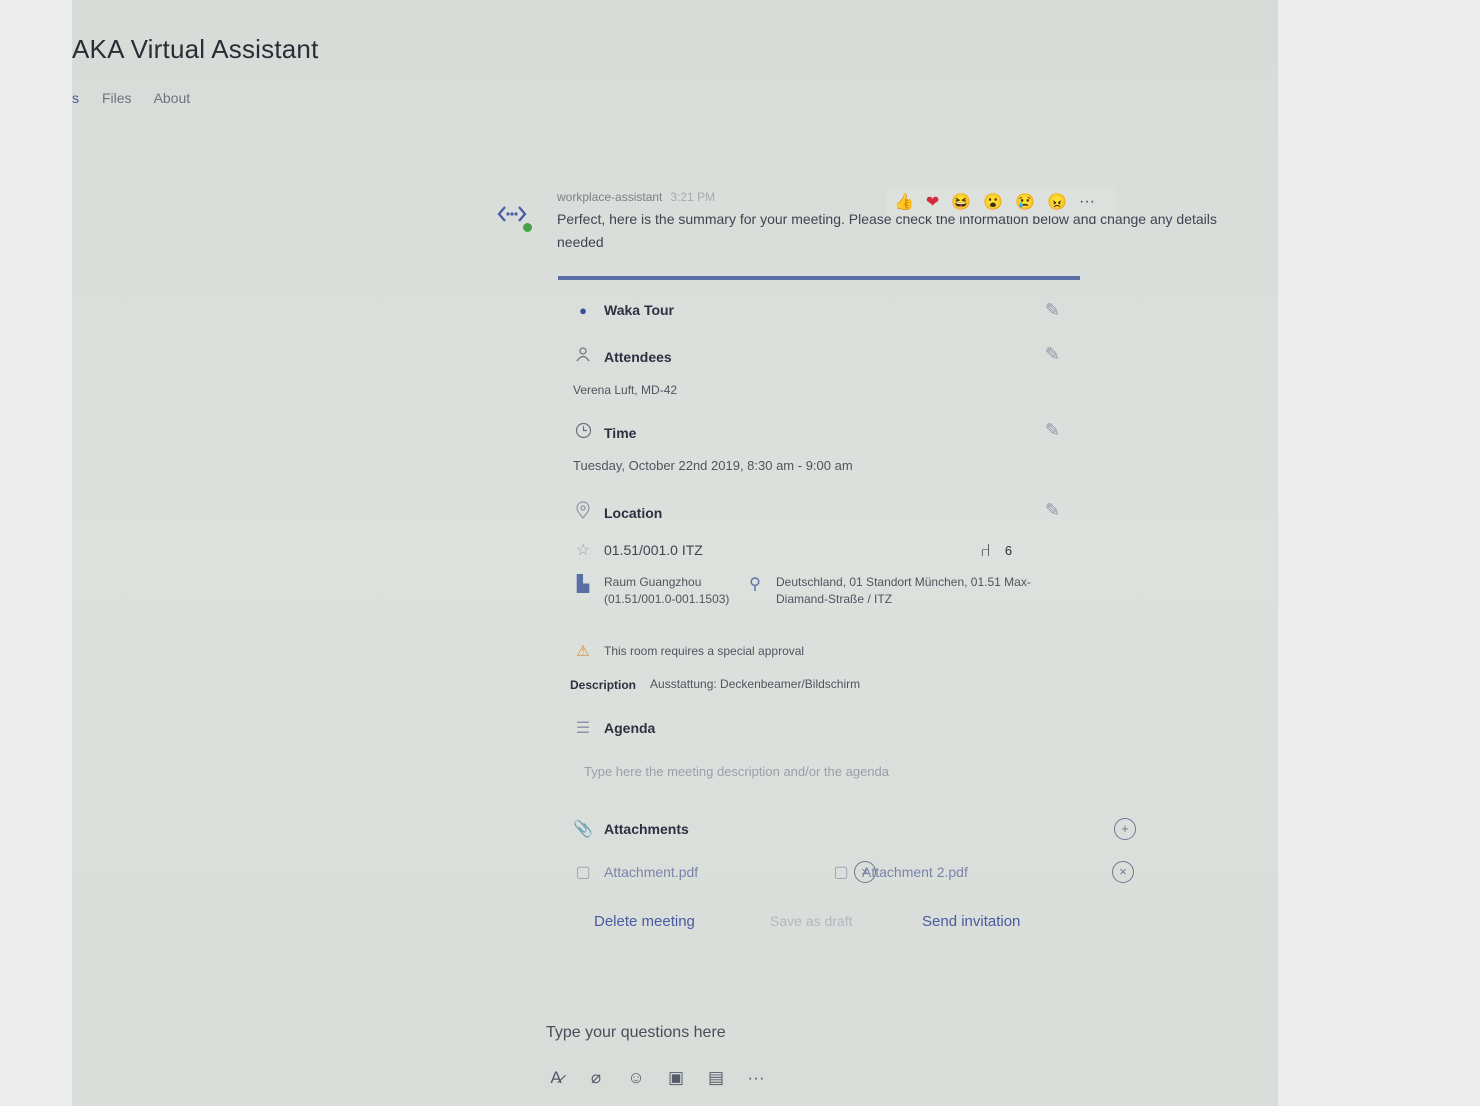 The width and height of the screenshot is (1480, 1106). I want to click on time-label: Time, so click(620, 433).